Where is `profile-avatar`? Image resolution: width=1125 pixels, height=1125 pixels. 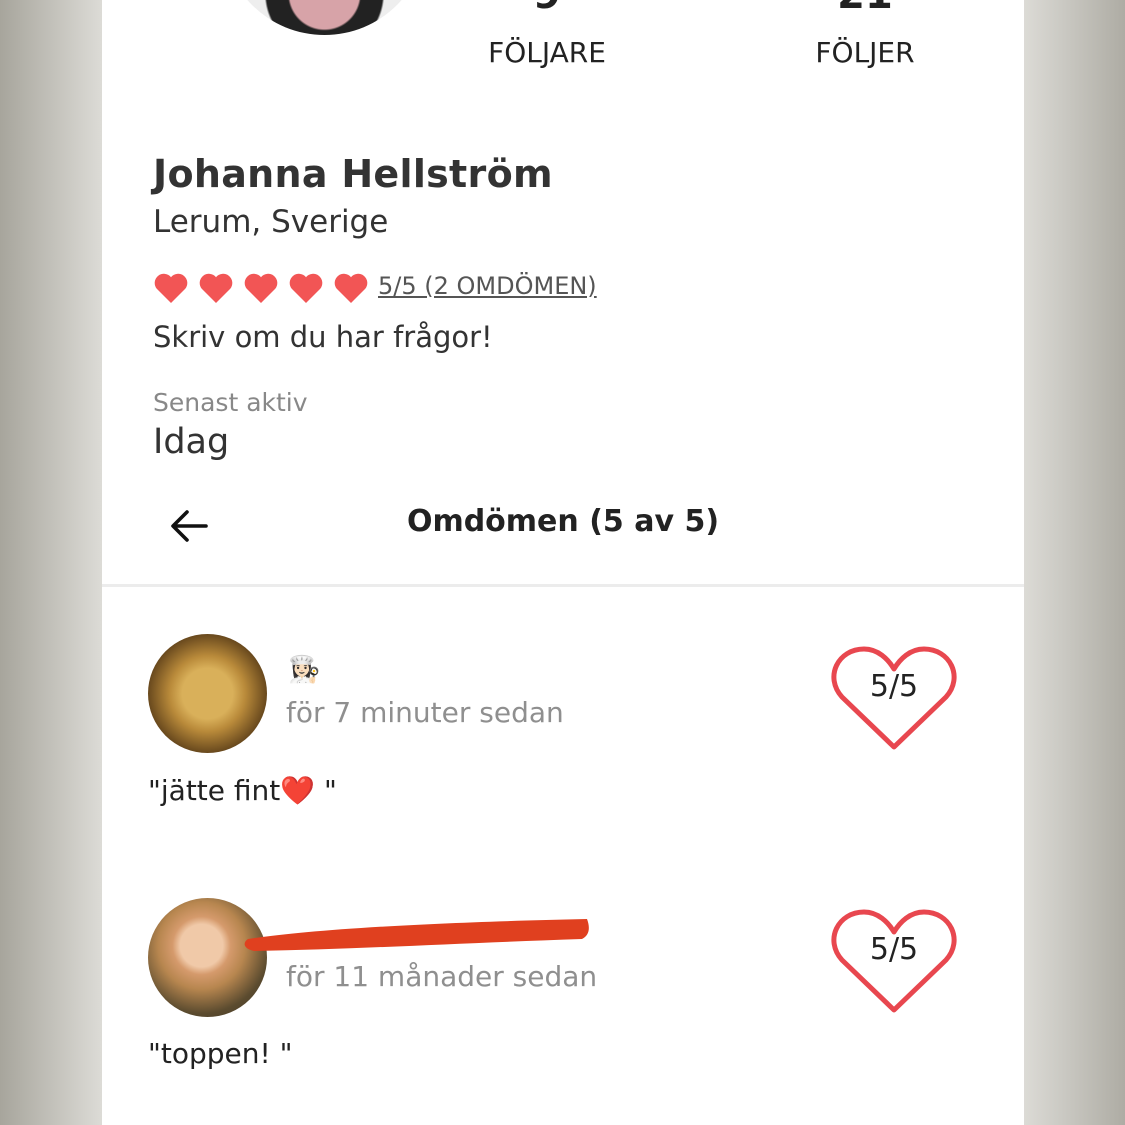 profile-avatar is located at coordinates (324, 17).